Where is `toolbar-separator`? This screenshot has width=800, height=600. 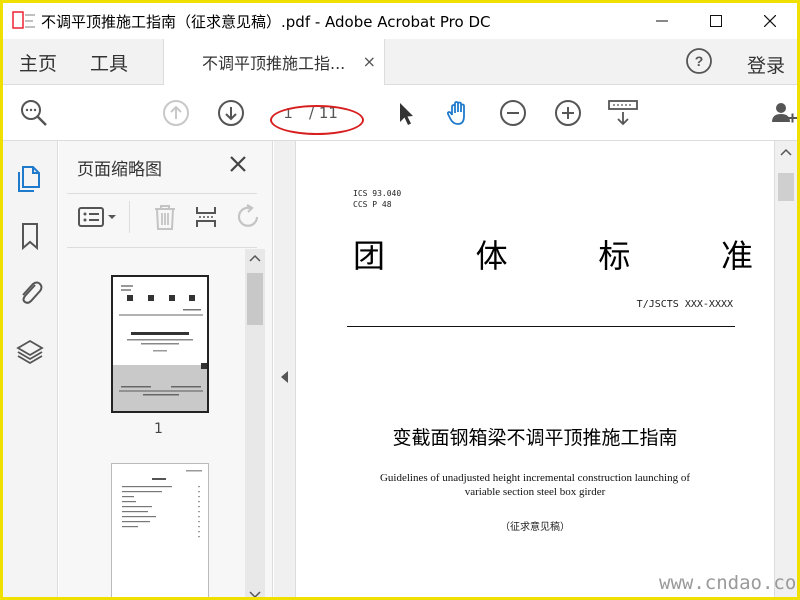 toolbar-separator is located at coordinates (129, 217).